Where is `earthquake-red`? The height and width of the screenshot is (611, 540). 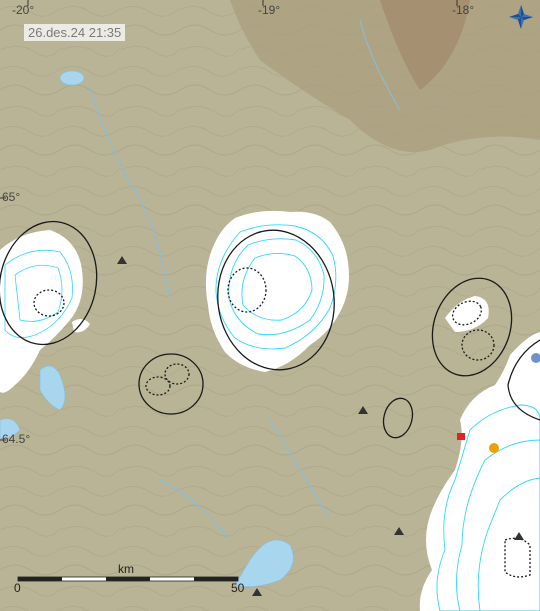 earthquake-red is located at coordinates (461, 436).